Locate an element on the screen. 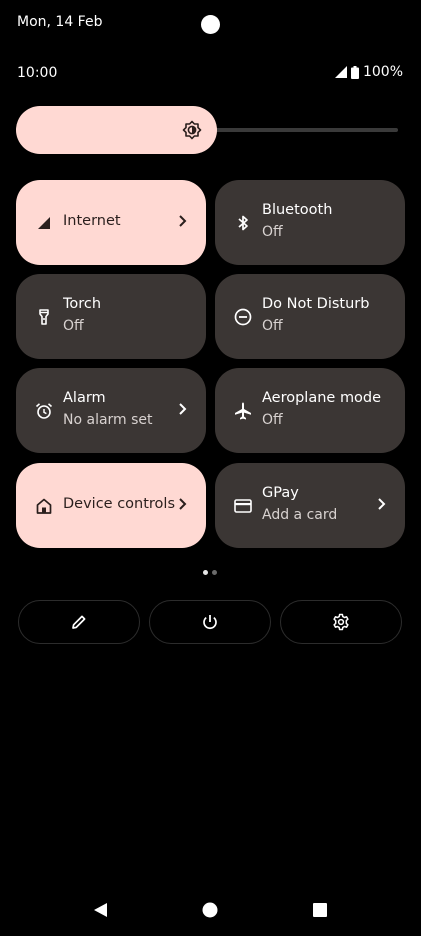 The image size is (421, 936). tile-torch: Torch Off is located at coordinates (111, 316).